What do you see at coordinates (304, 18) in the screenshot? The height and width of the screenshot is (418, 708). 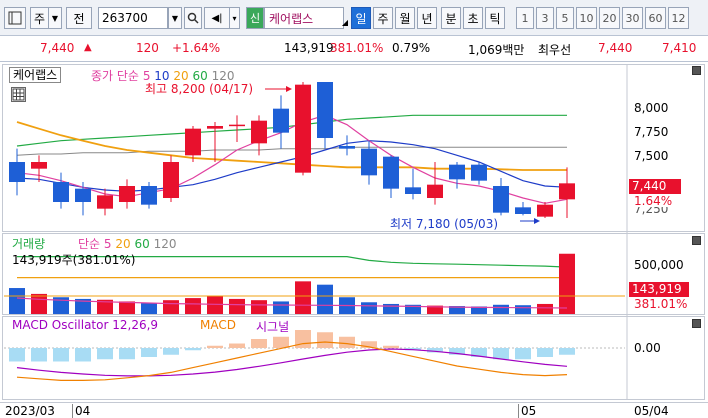 I see `stock-name-field: 케어랩스` at bounding box center [304, 18].